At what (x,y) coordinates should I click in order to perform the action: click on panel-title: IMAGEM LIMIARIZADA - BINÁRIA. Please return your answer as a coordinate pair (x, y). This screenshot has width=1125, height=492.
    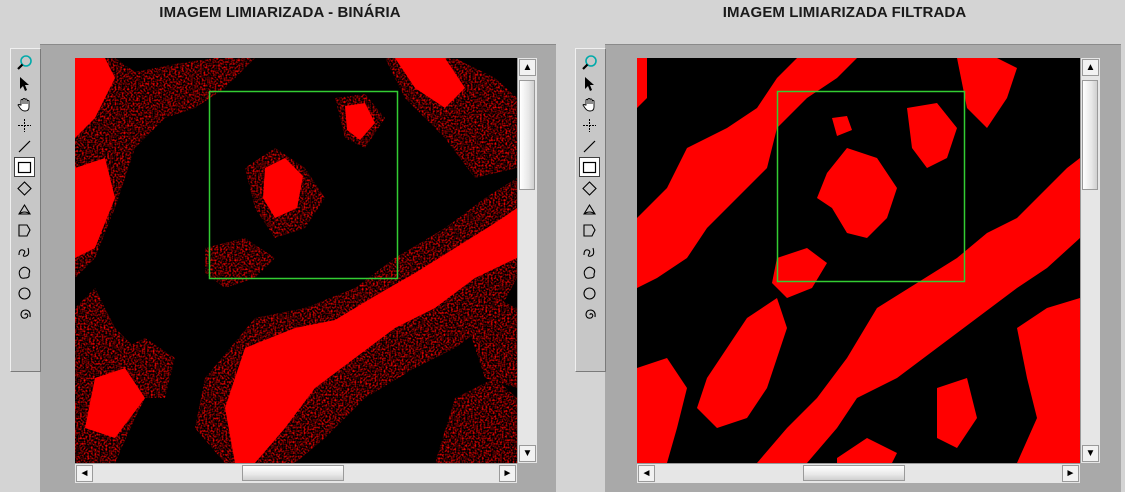
    Looking at the image, I should click on (280, 12).